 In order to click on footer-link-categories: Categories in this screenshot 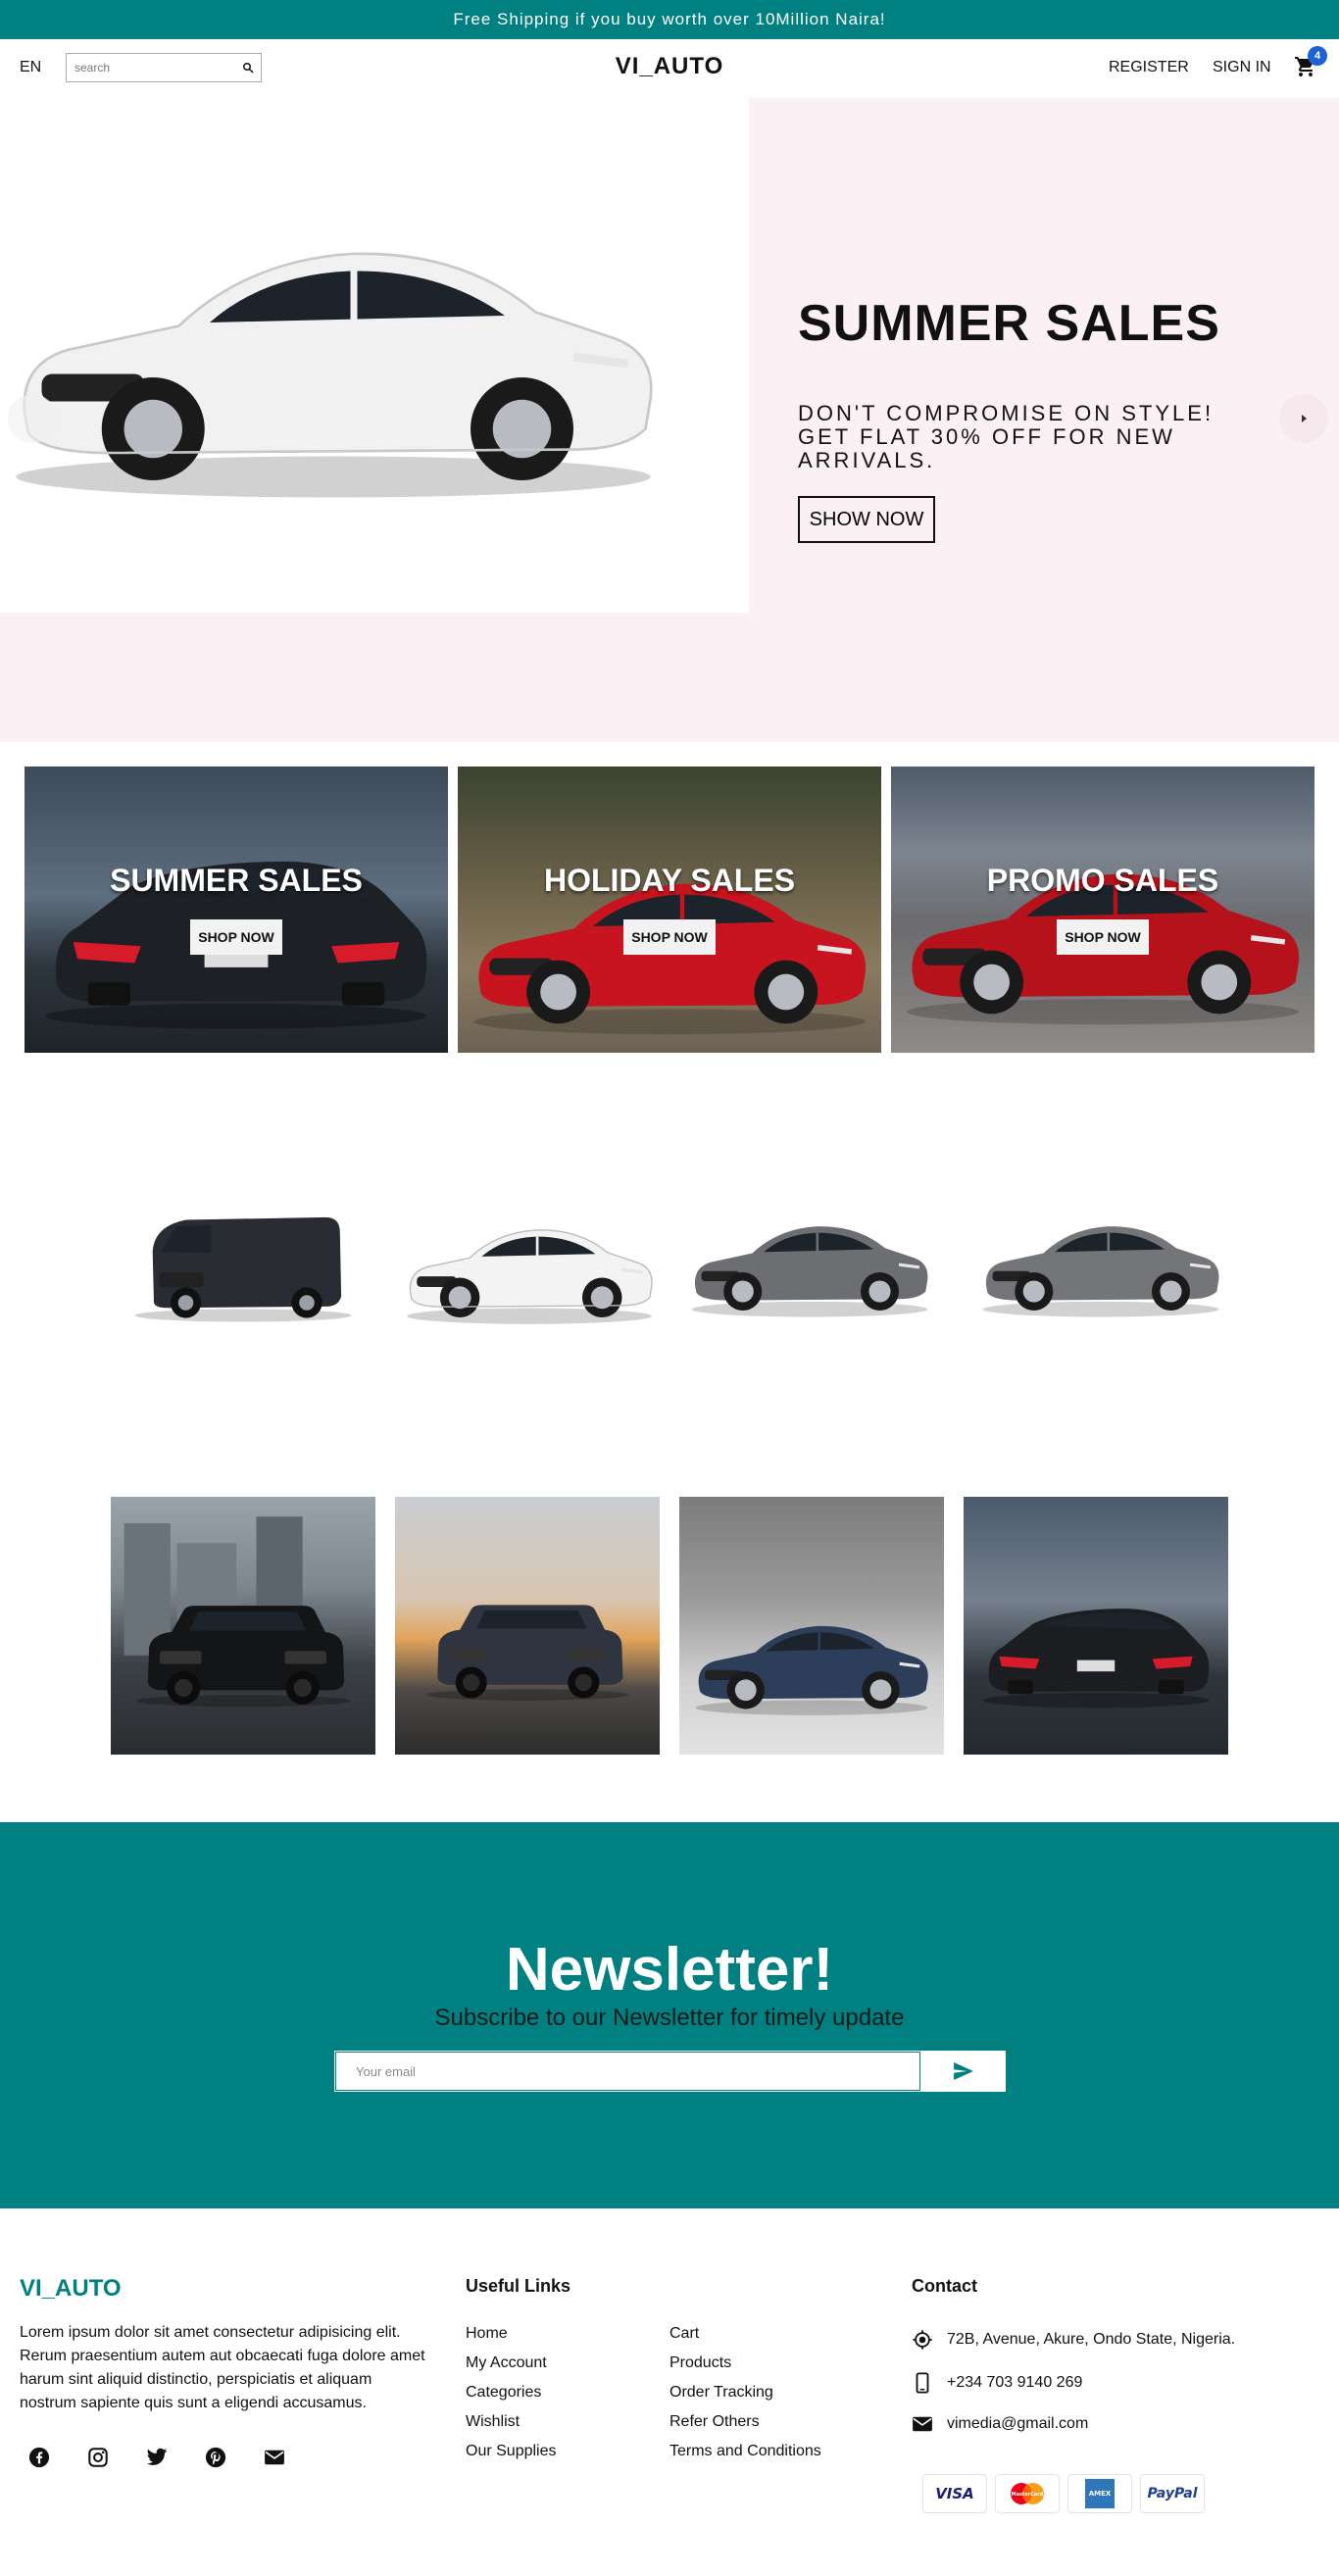, I will do `click(504, 2393)`.